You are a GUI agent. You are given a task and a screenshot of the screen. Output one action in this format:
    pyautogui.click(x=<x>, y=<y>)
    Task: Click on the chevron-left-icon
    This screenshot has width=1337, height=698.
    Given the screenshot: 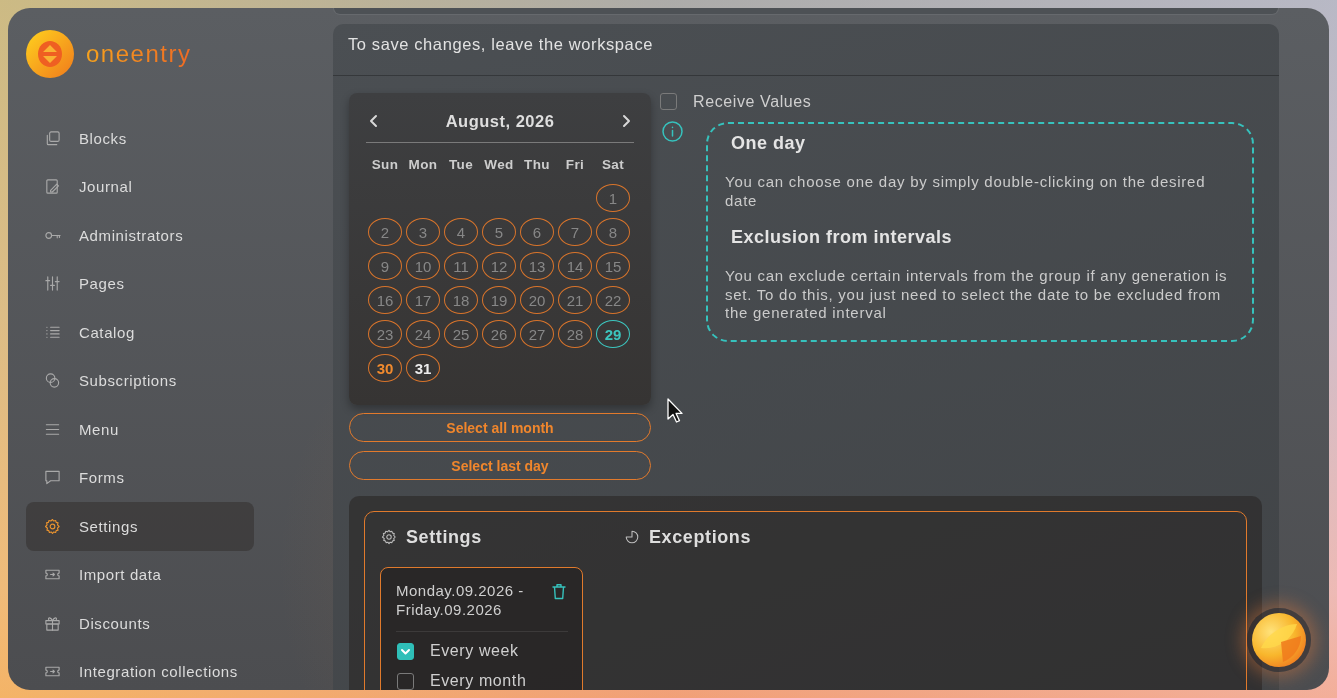 What is the action you would take?
    pyautogui.click(x=374, y=121)
    